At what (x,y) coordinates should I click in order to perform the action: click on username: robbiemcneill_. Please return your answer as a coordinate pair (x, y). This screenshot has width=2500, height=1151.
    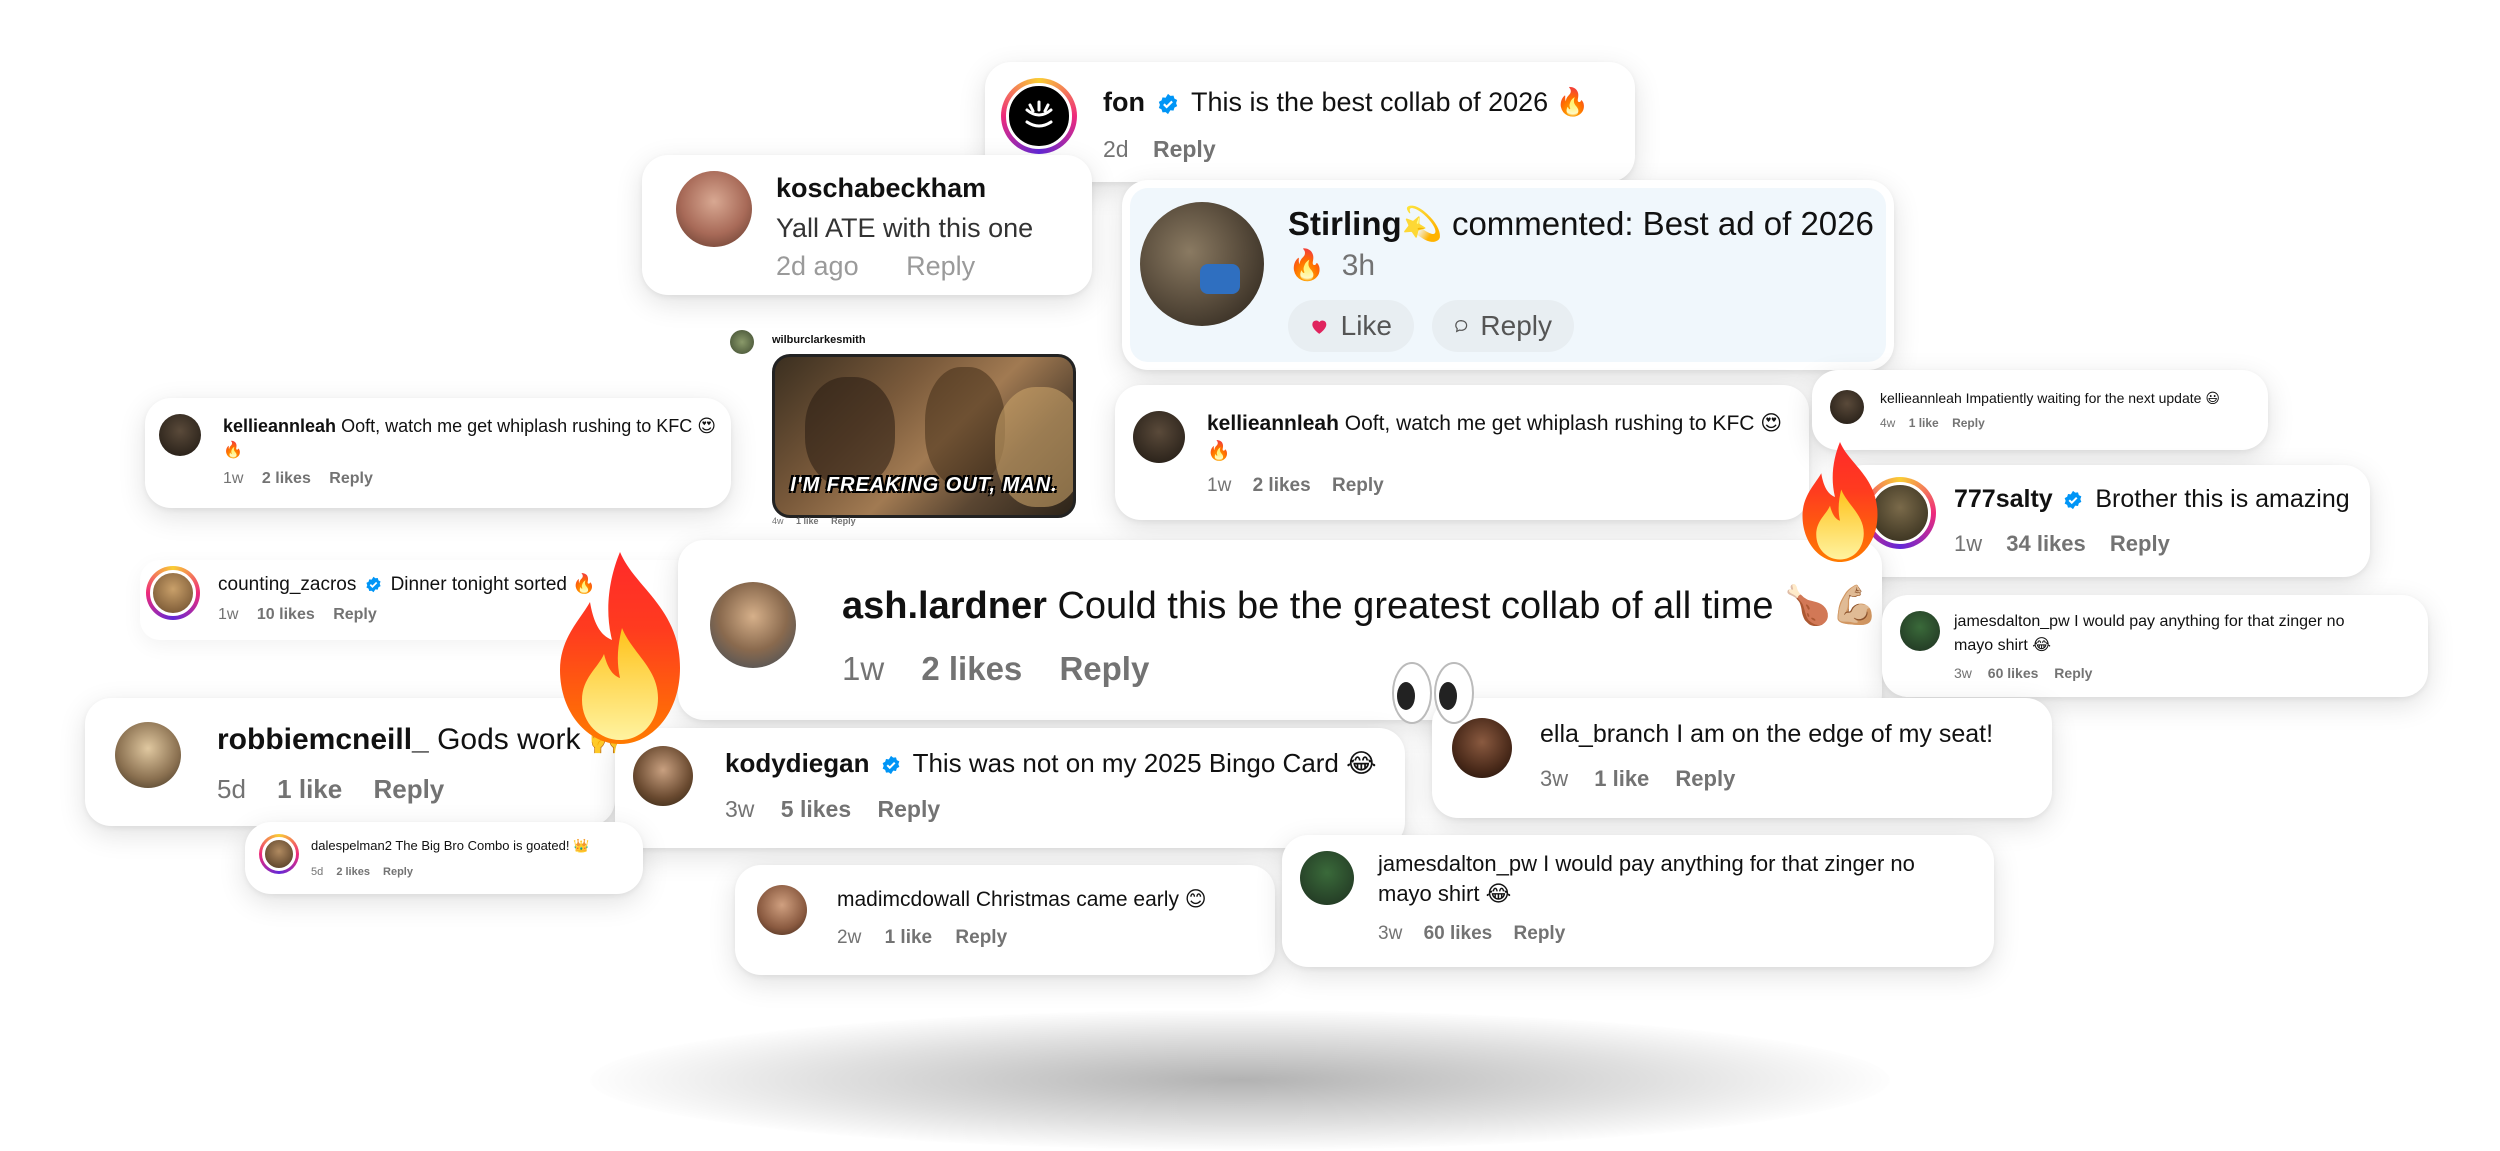
    Looking at the image, I should click on (323, 739).